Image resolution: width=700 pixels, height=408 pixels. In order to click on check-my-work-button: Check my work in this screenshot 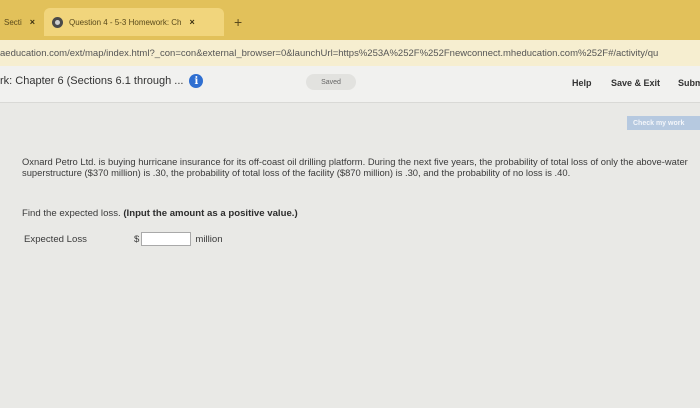, I will do `click(663, 123)`.